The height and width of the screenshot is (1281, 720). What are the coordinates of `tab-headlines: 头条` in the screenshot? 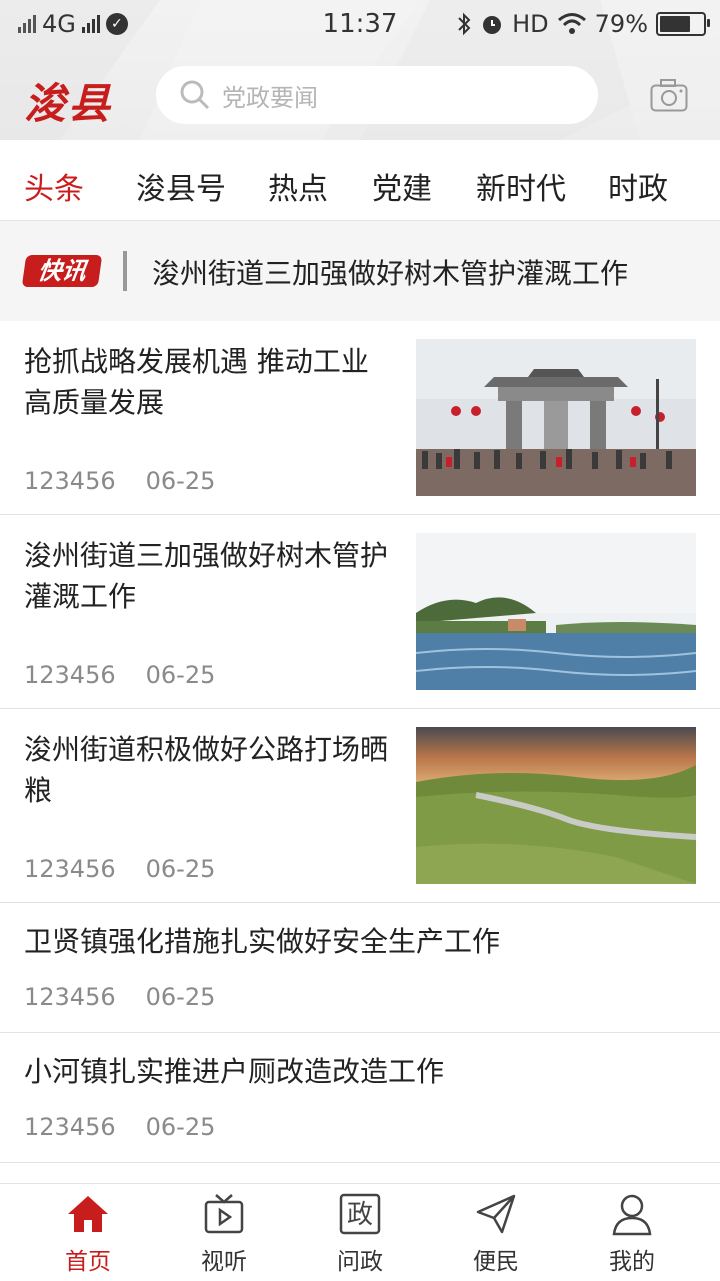 It's located at (54, 186).